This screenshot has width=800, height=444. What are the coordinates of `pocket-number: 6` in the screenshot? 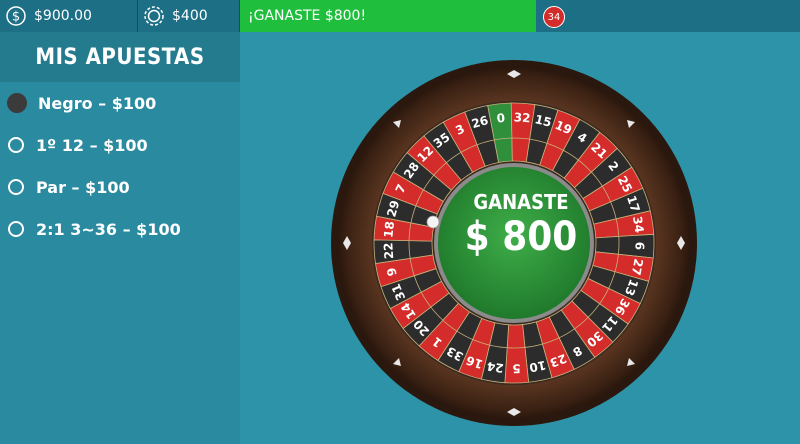 It's located at (639, 246).